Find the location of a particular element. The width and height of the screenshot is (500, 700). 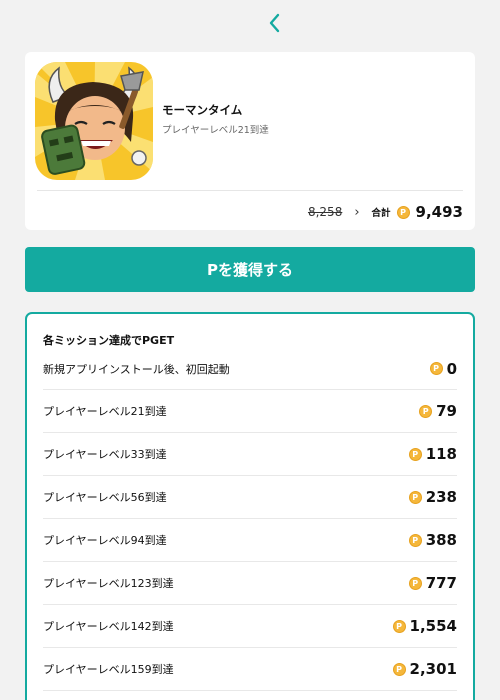

total-label: 合計 is located at coordinates (381, 213).